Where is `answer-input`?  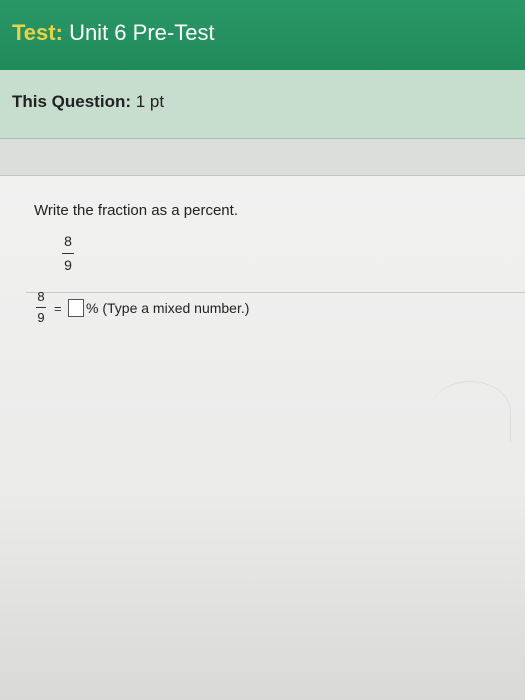 answer-input is located at coordinates (76, 308).